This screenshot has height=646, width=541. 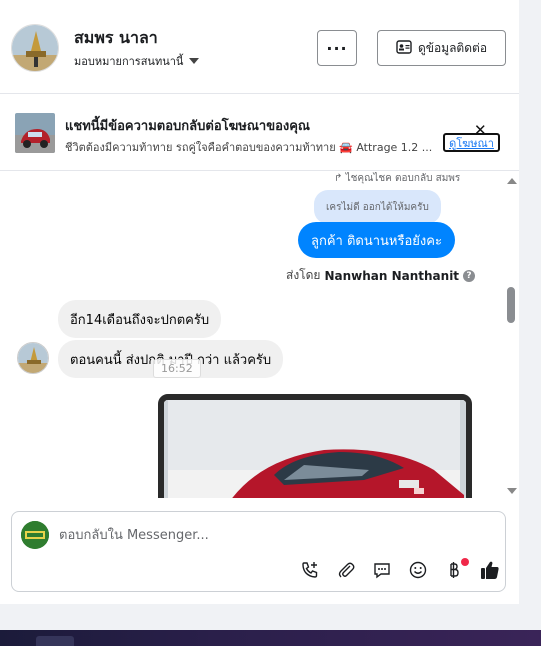 I want to click on saved-reply-icon, so click(x=382, y=570).